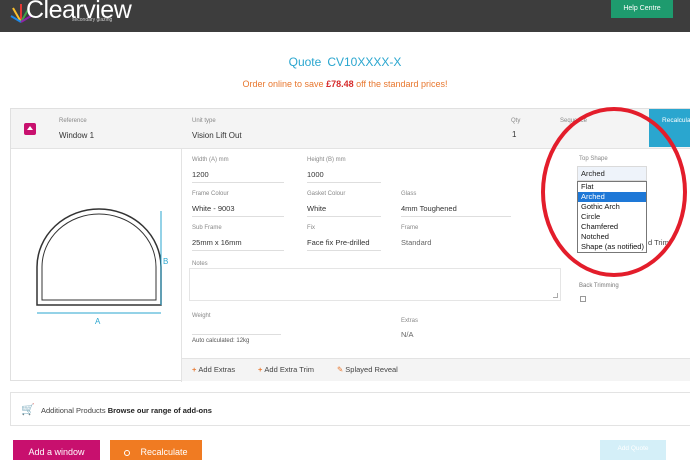 This screenshot has width=690, height=460. I want to click on page-title: Quote CV10XXXX-X, so click(345, 62).